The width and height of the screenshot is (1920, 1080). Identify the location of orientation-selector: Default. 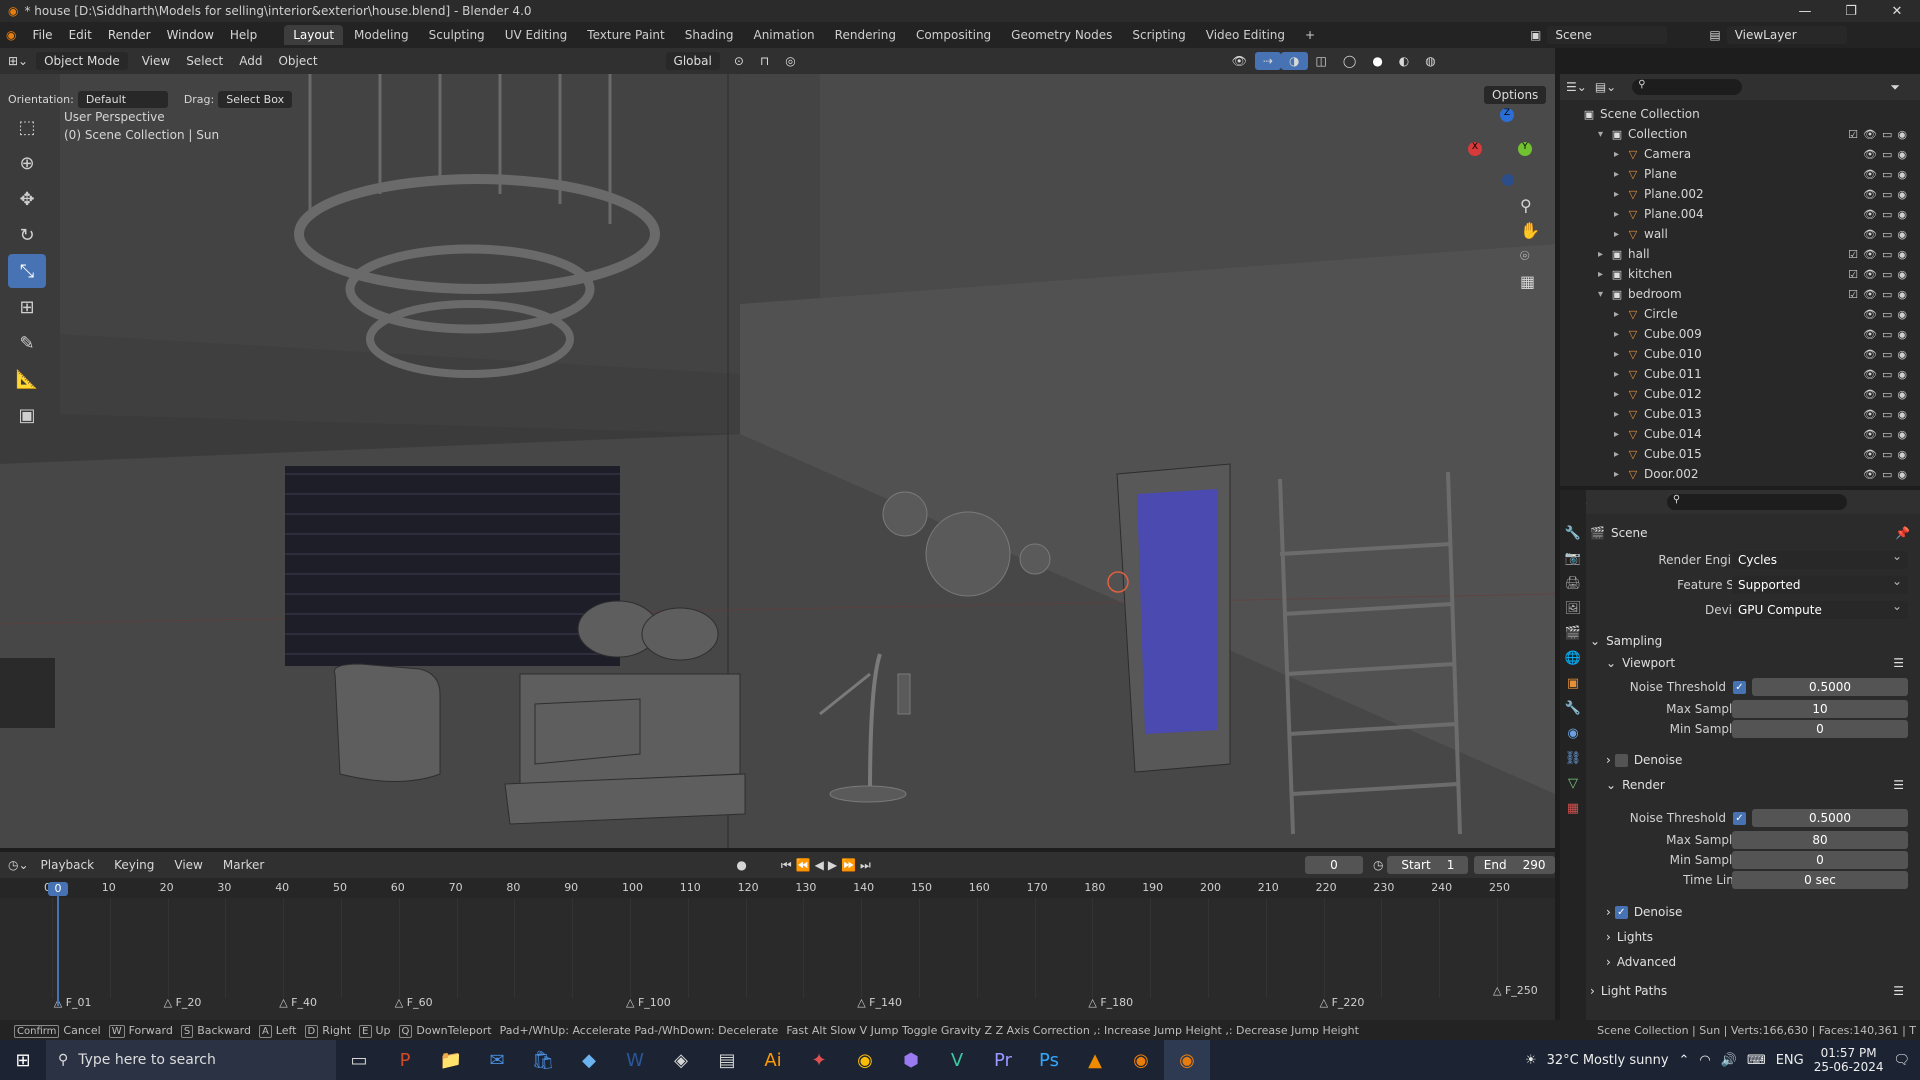
(122, 99).